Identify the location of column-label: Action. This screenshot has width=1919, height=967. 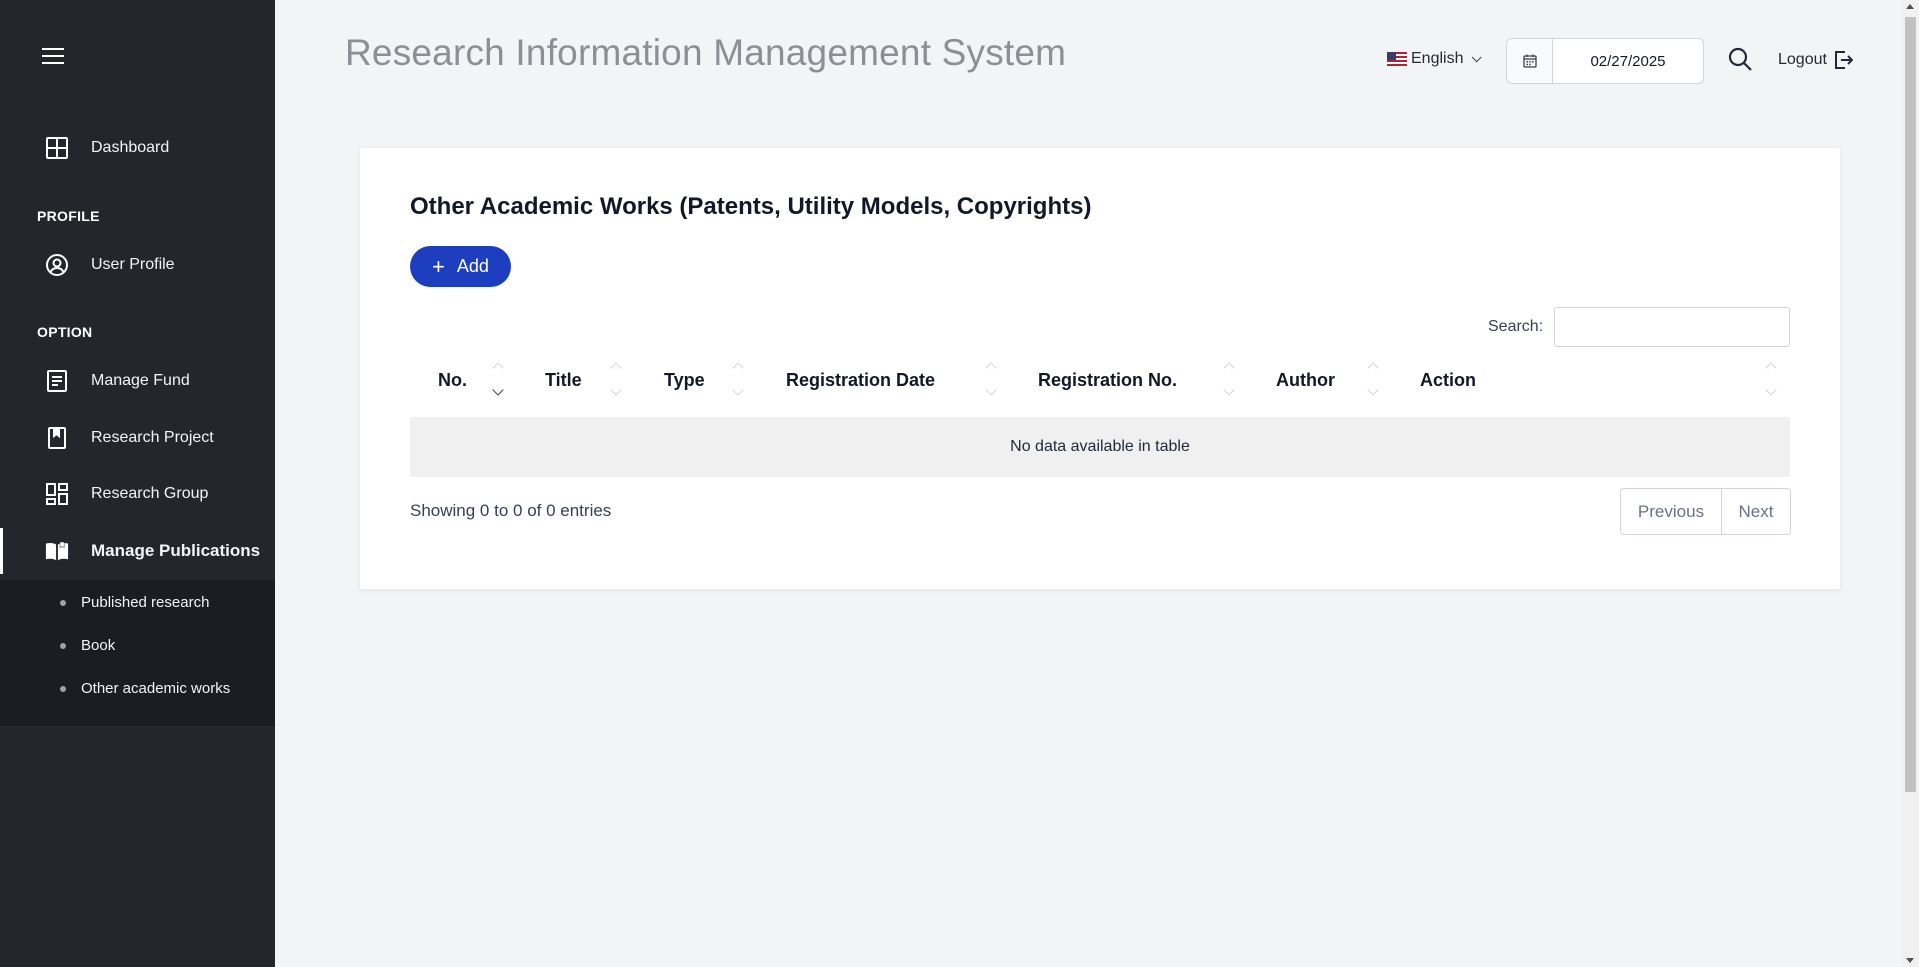
(1448, 379).